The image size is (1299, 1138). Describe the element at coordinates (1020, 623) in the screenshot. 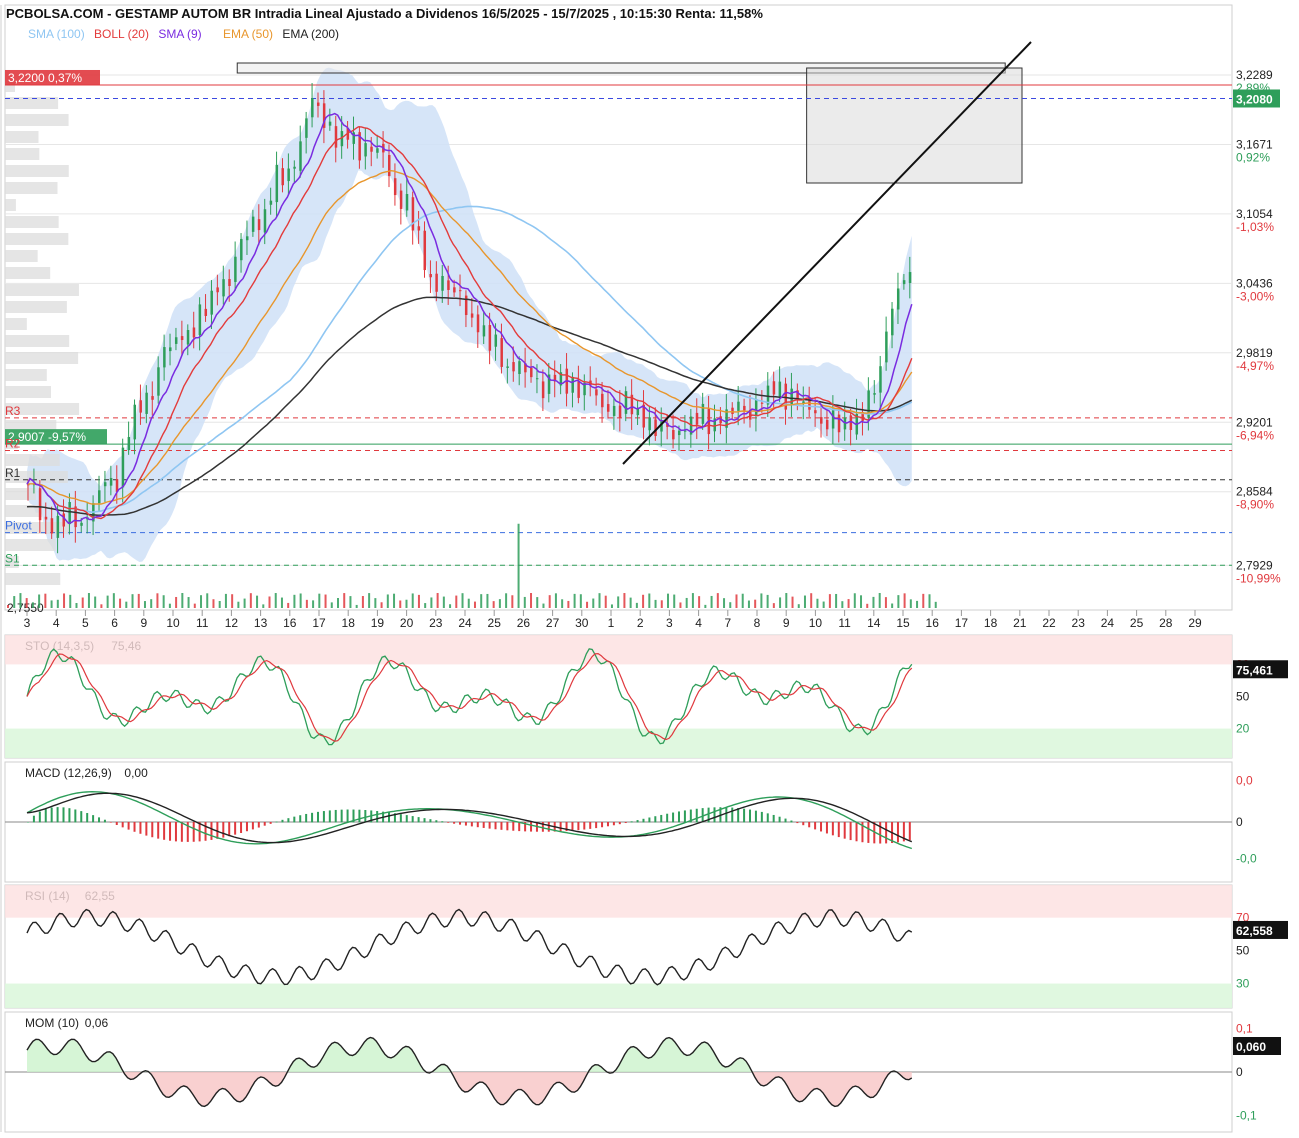

I see `x-tick-label: 21` at that location.